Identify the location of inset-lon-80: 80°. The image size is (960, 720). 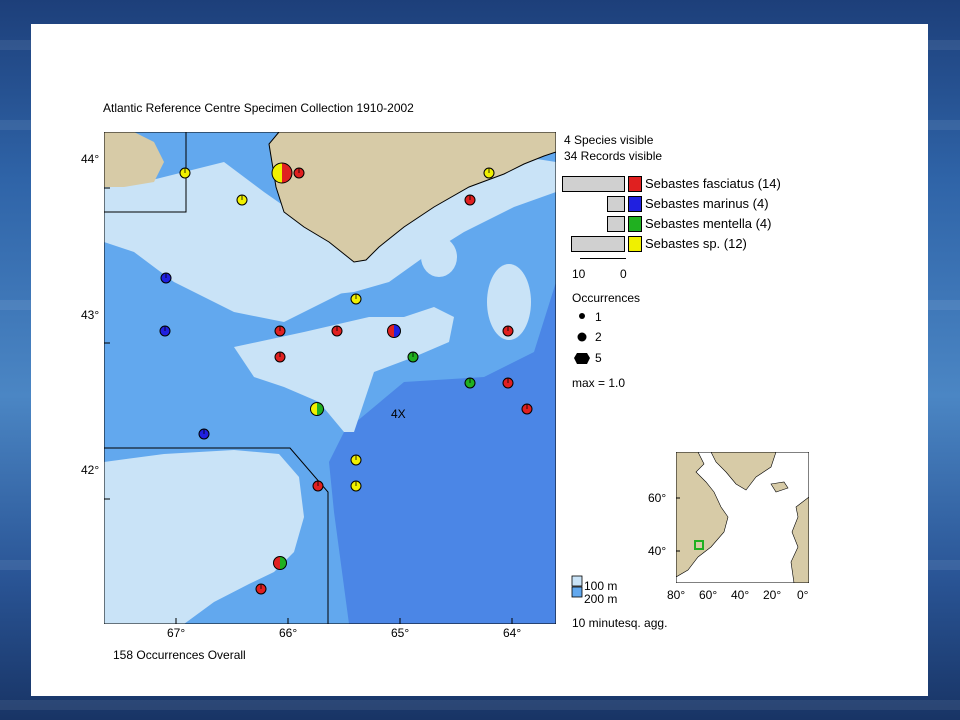
(676, 595).